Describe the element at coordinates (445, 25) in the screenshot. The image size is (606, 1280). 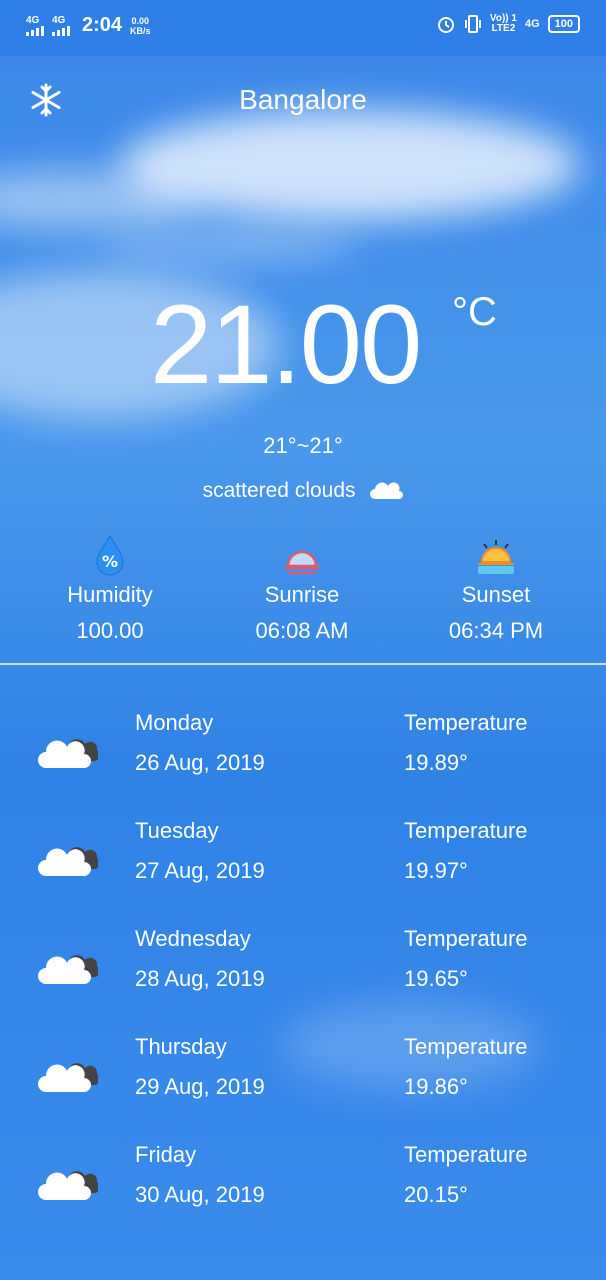
I see `alarm-icon` at that location.